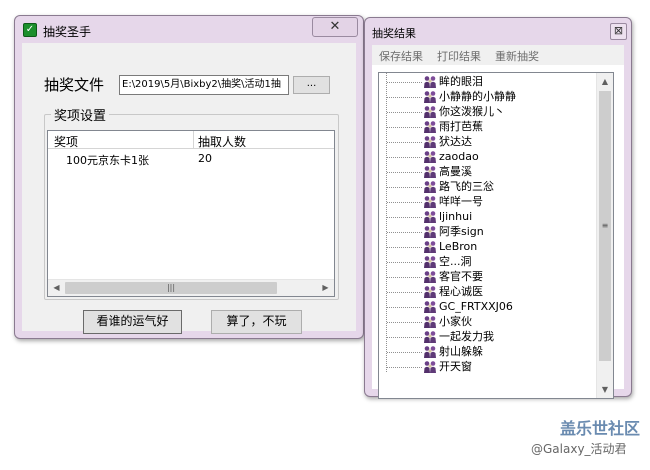 This screenshot has width=650, height=470. Describe the element at coordinates (459, 56) in the screenshot. I see `menu-print-results: 打印结果` at that location.